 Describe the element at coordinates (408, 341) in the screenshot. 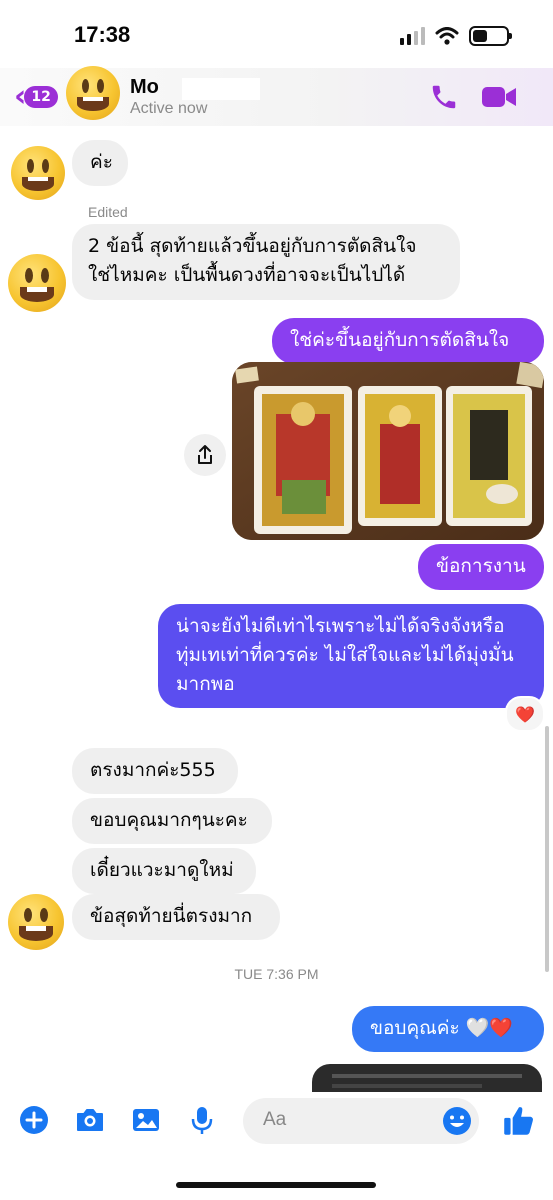

I see `outgoing-message: ใช่ค่ะขึ้นอยู่กับการตัดสินใจ` at that location.